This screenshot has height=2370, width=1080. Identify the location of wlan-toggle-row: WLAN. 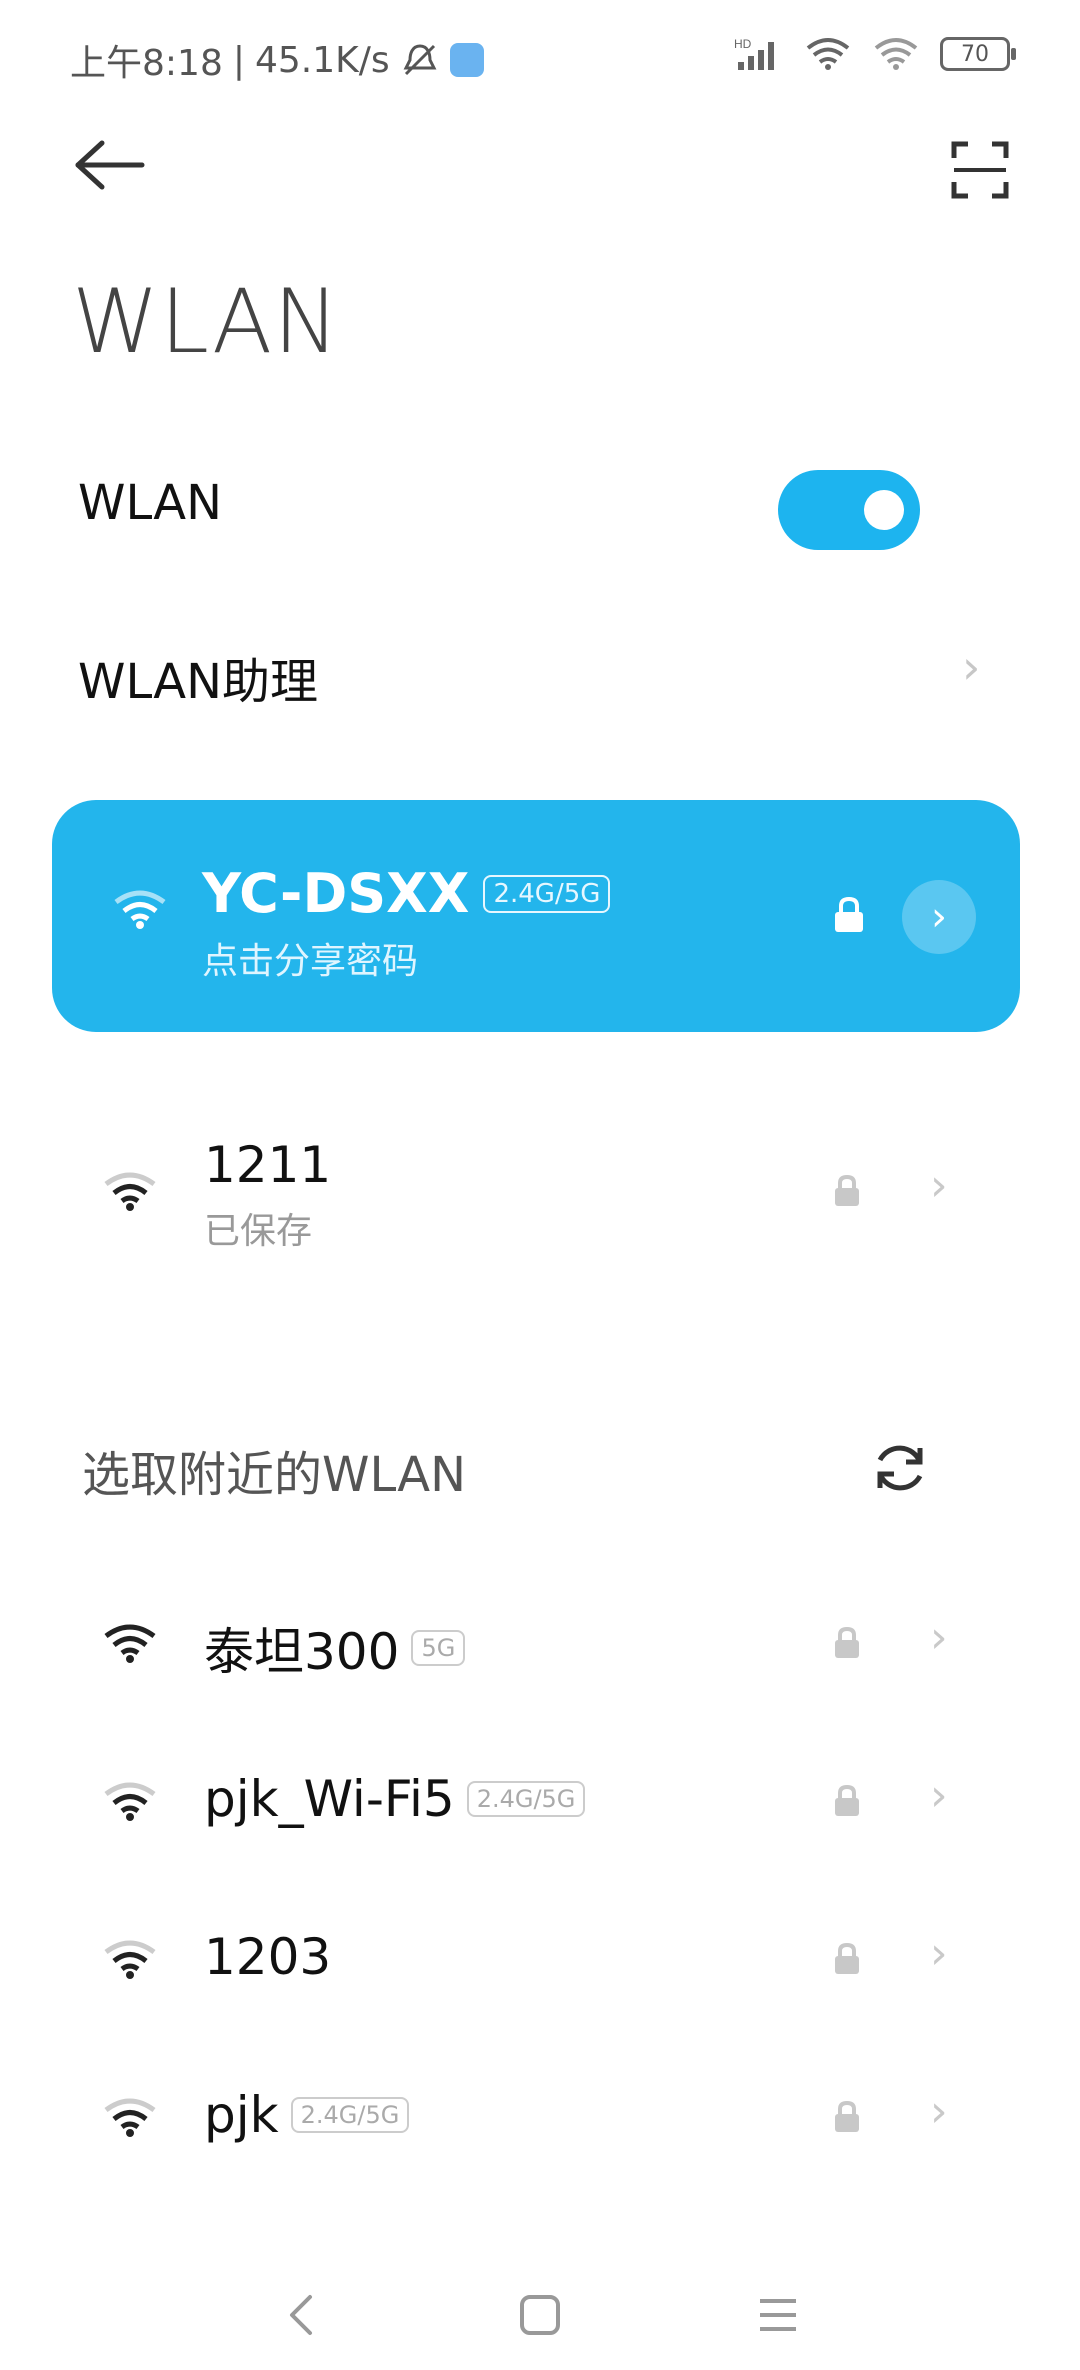
(150, 503).